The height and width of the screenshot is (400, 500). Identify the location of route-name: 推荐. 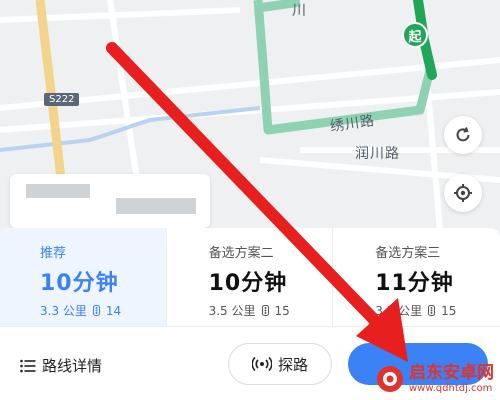
(53, 253).